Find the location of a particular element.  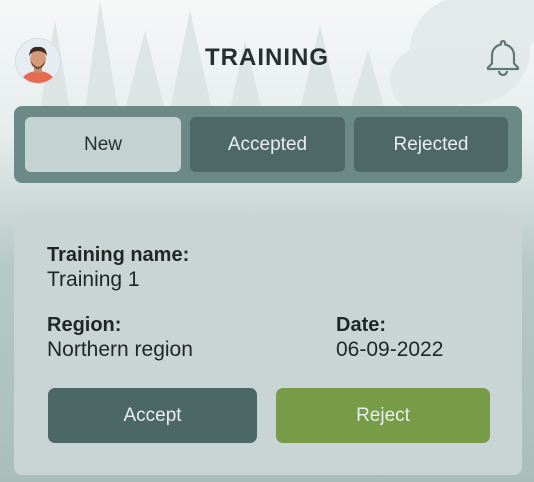

bell-icon is located at coordinates (503, 58).